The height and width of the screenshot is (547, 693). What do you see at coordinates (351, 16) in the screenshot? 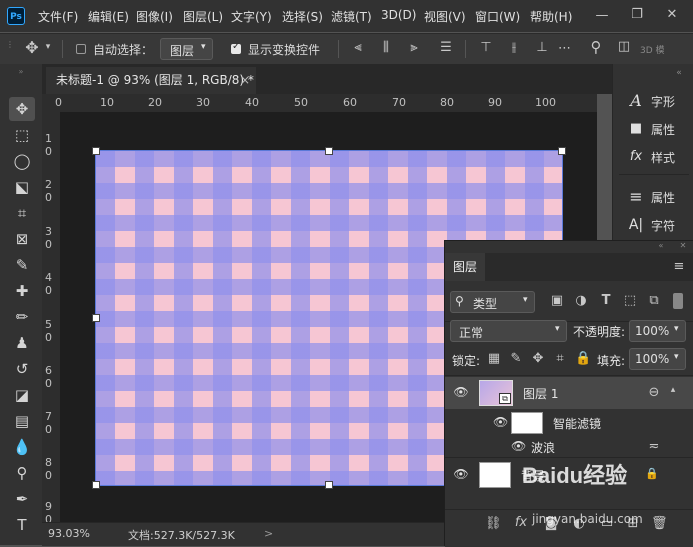
I see `menu-filter: 滤镜(T)` at bounding box center [351, 16].